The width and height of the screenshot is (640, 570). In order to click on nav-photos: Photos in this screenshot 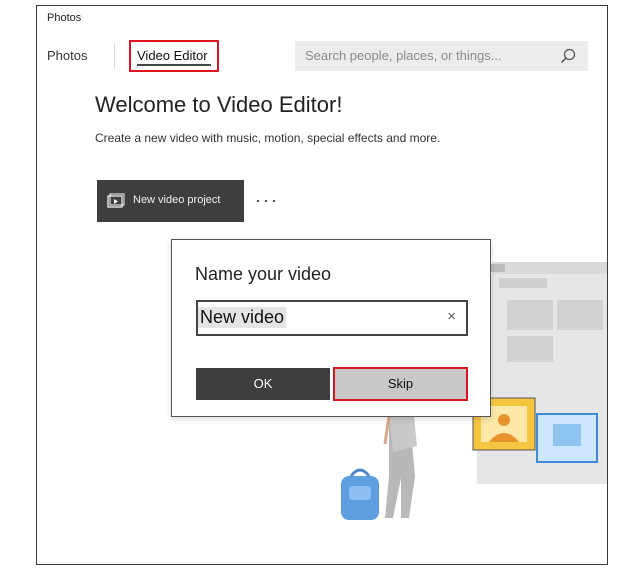, I will do `click(67, 55)`.